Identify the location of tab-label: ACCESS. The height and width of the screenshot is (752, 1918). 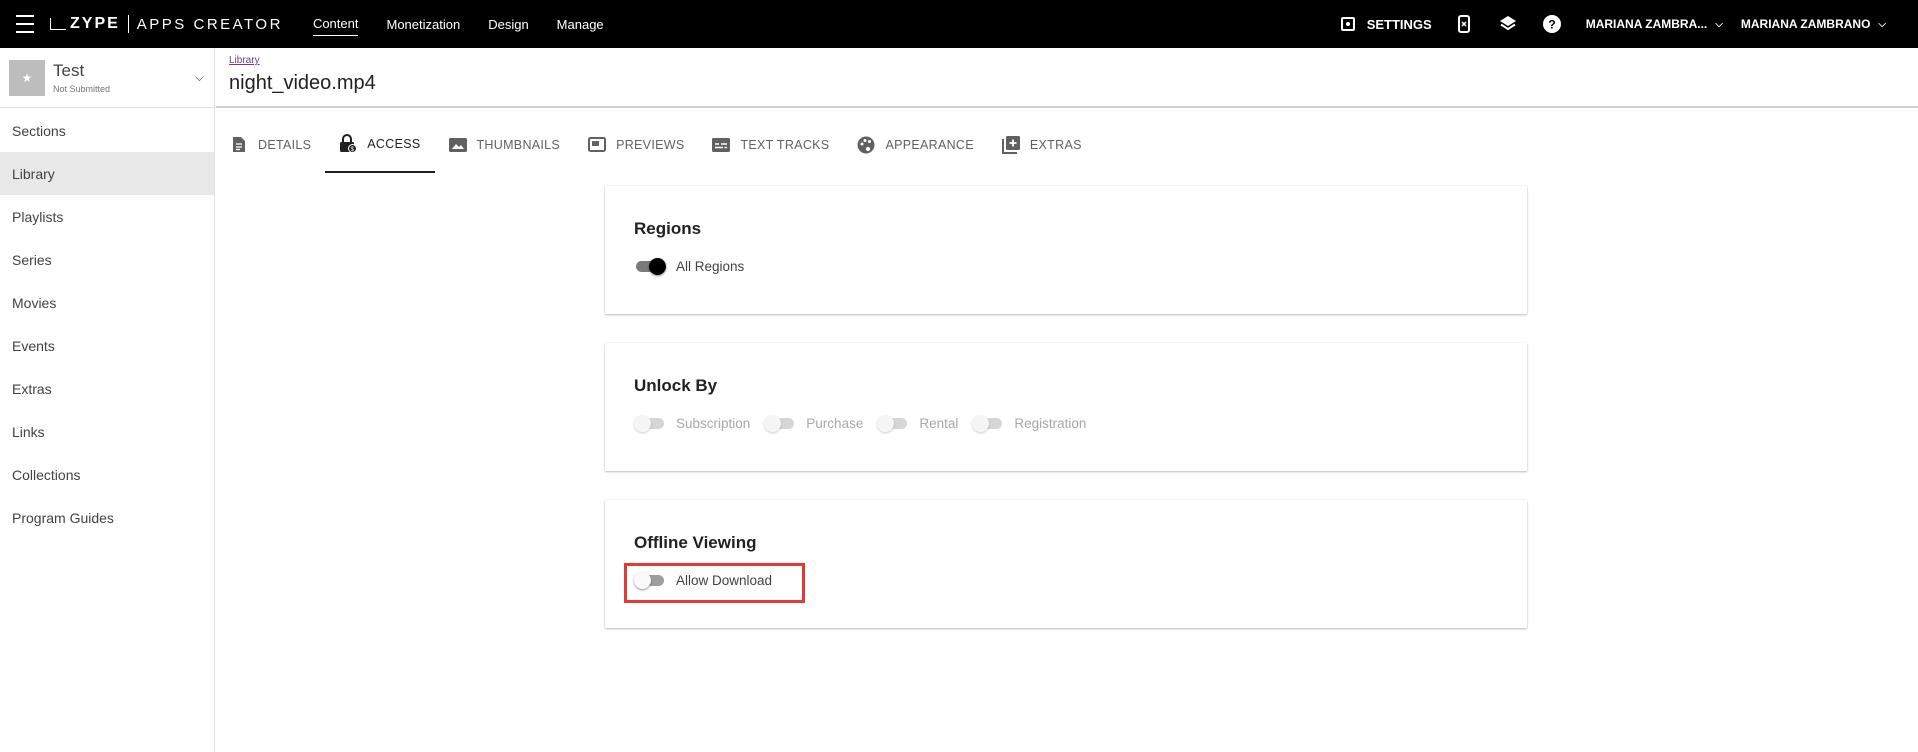
(394, 143).